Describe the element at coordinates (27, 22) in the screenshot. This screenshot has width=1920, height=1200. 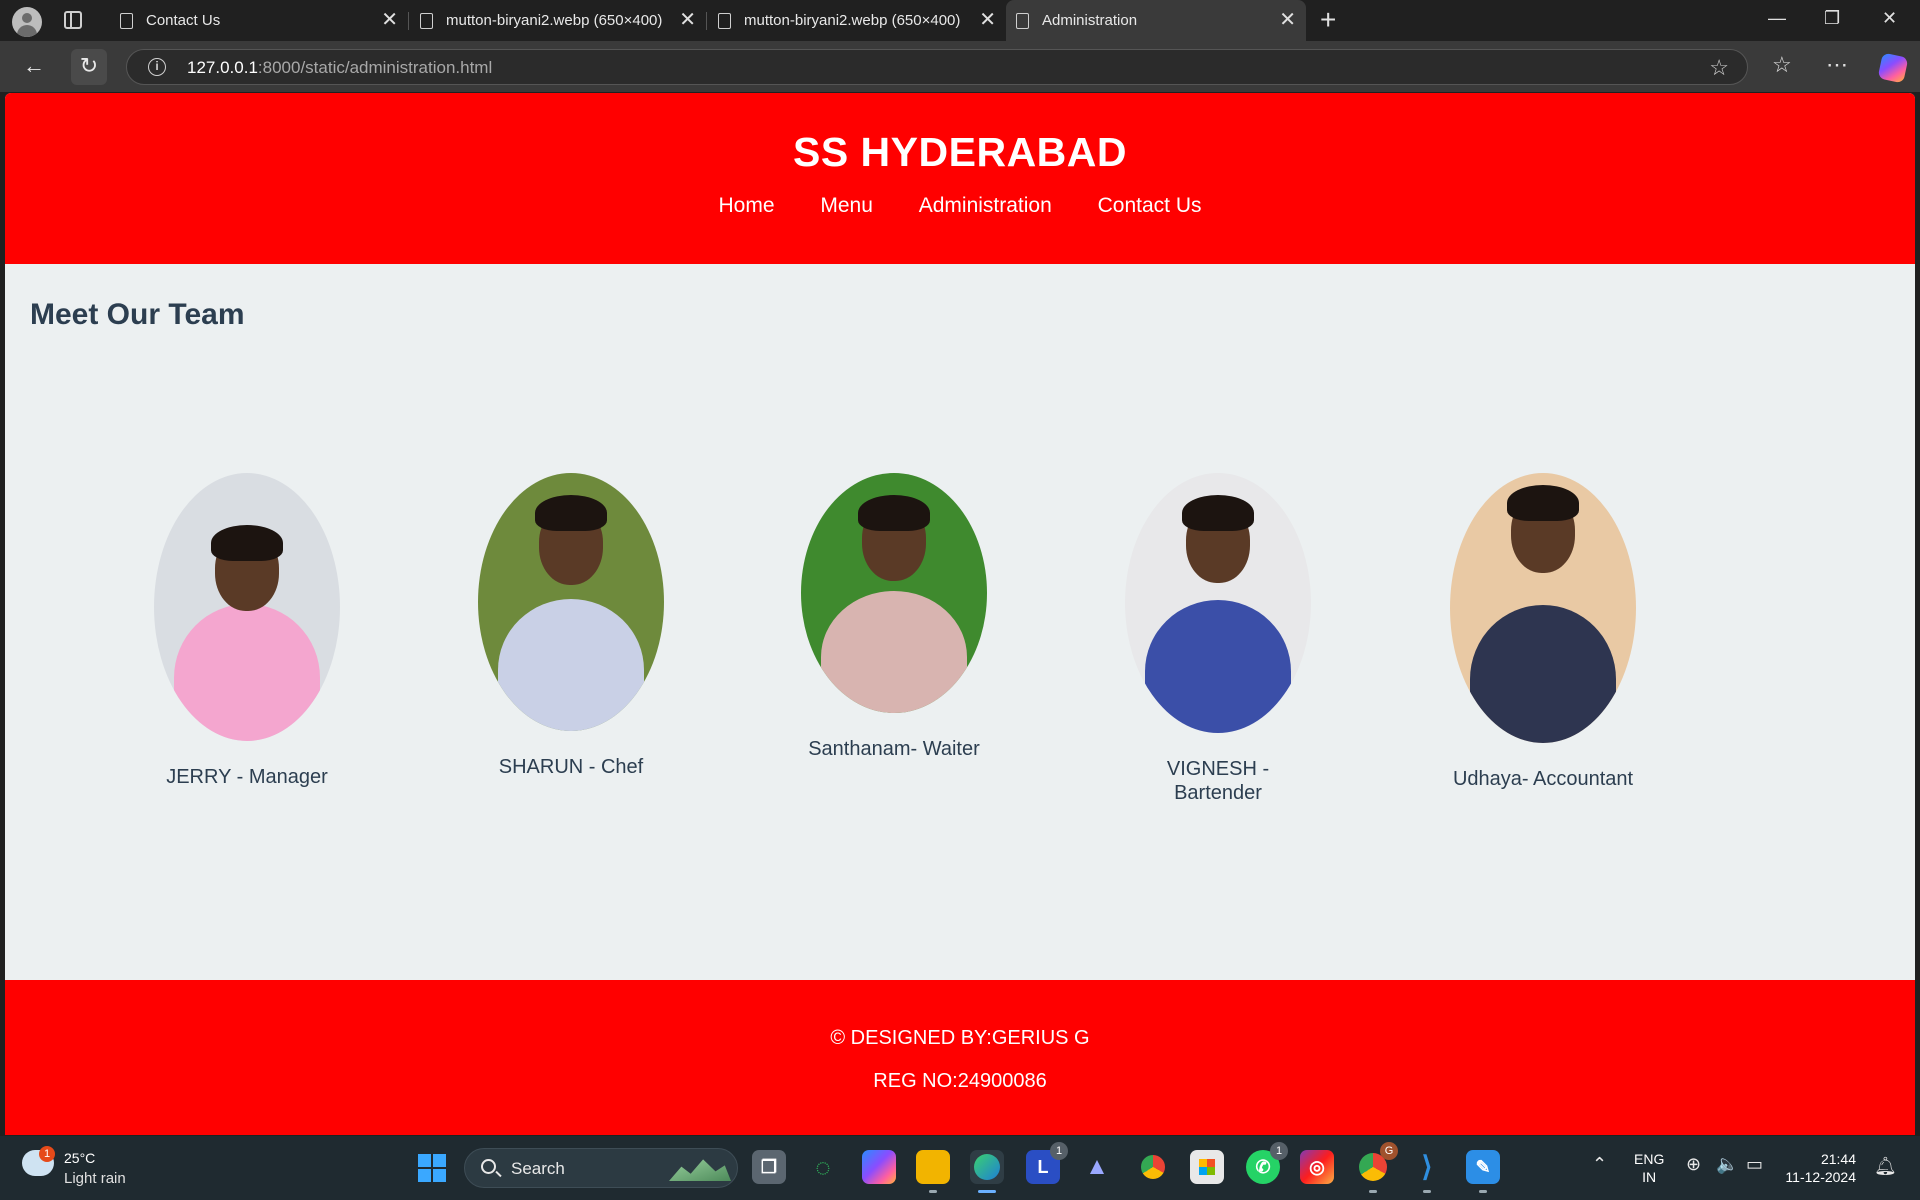
I see `profile-avatar-icon` at that location.